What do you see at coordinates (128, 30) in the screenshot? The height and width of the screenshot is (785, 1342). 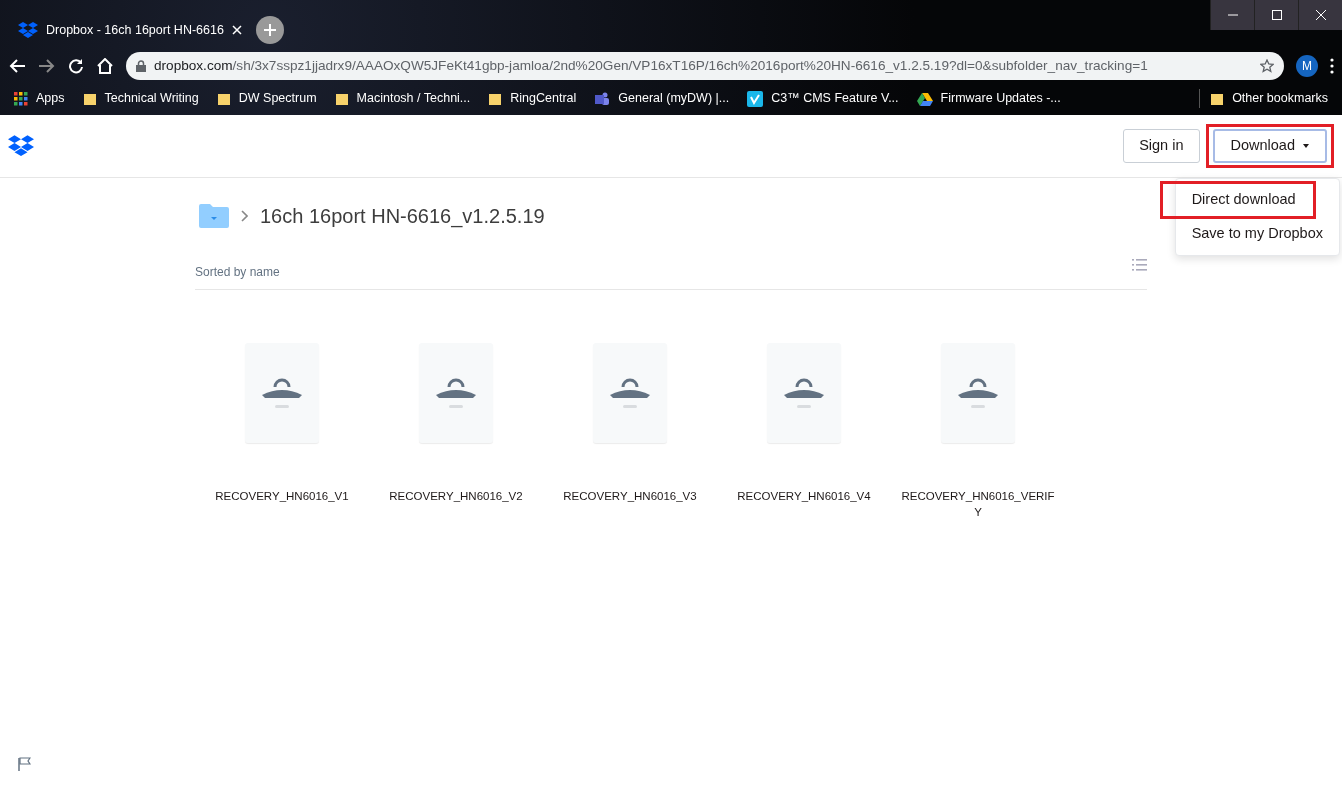 I see `browser-tab: Dropbox - 16ch 16port HN-6616` at bounding box center [128, 30].